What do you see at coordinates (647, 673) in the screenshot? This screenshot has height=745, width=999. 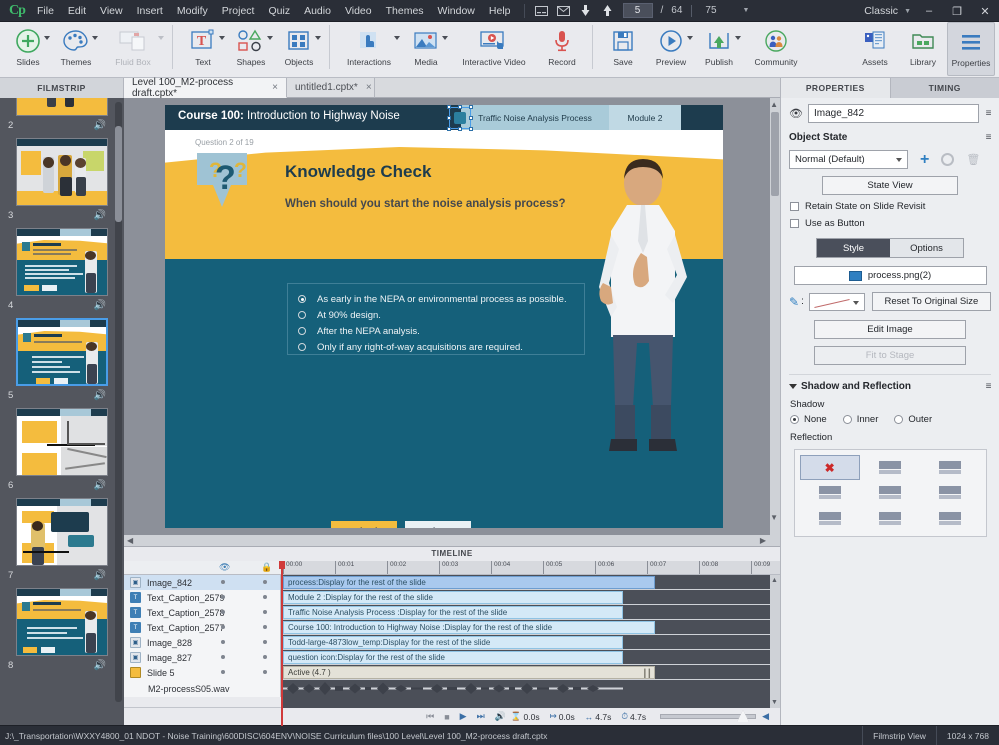 I see `pause-marker-icon: ┃┃` at bounding box center [647, 673].